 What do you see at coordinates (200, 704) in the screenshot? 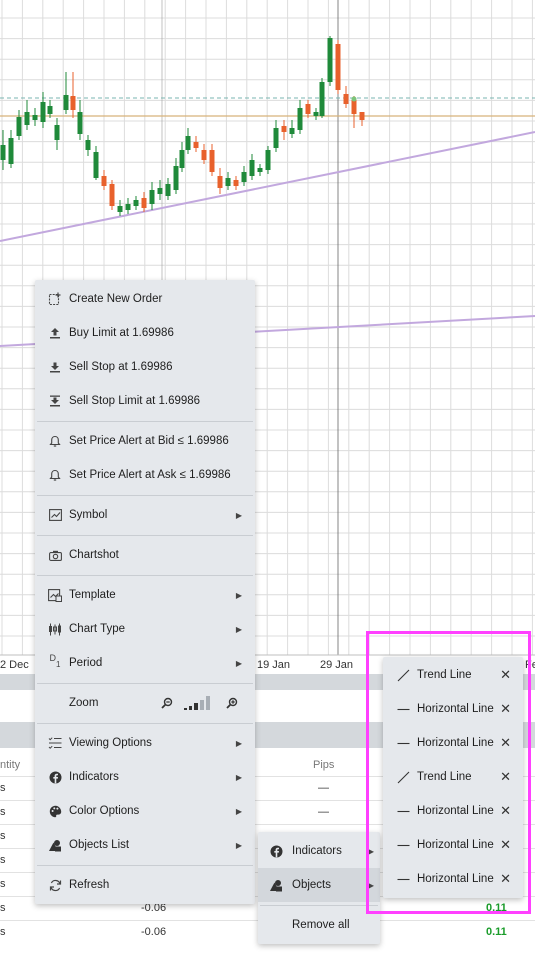
I see `zoom-level-indicator` at bounding box center [200, 704].